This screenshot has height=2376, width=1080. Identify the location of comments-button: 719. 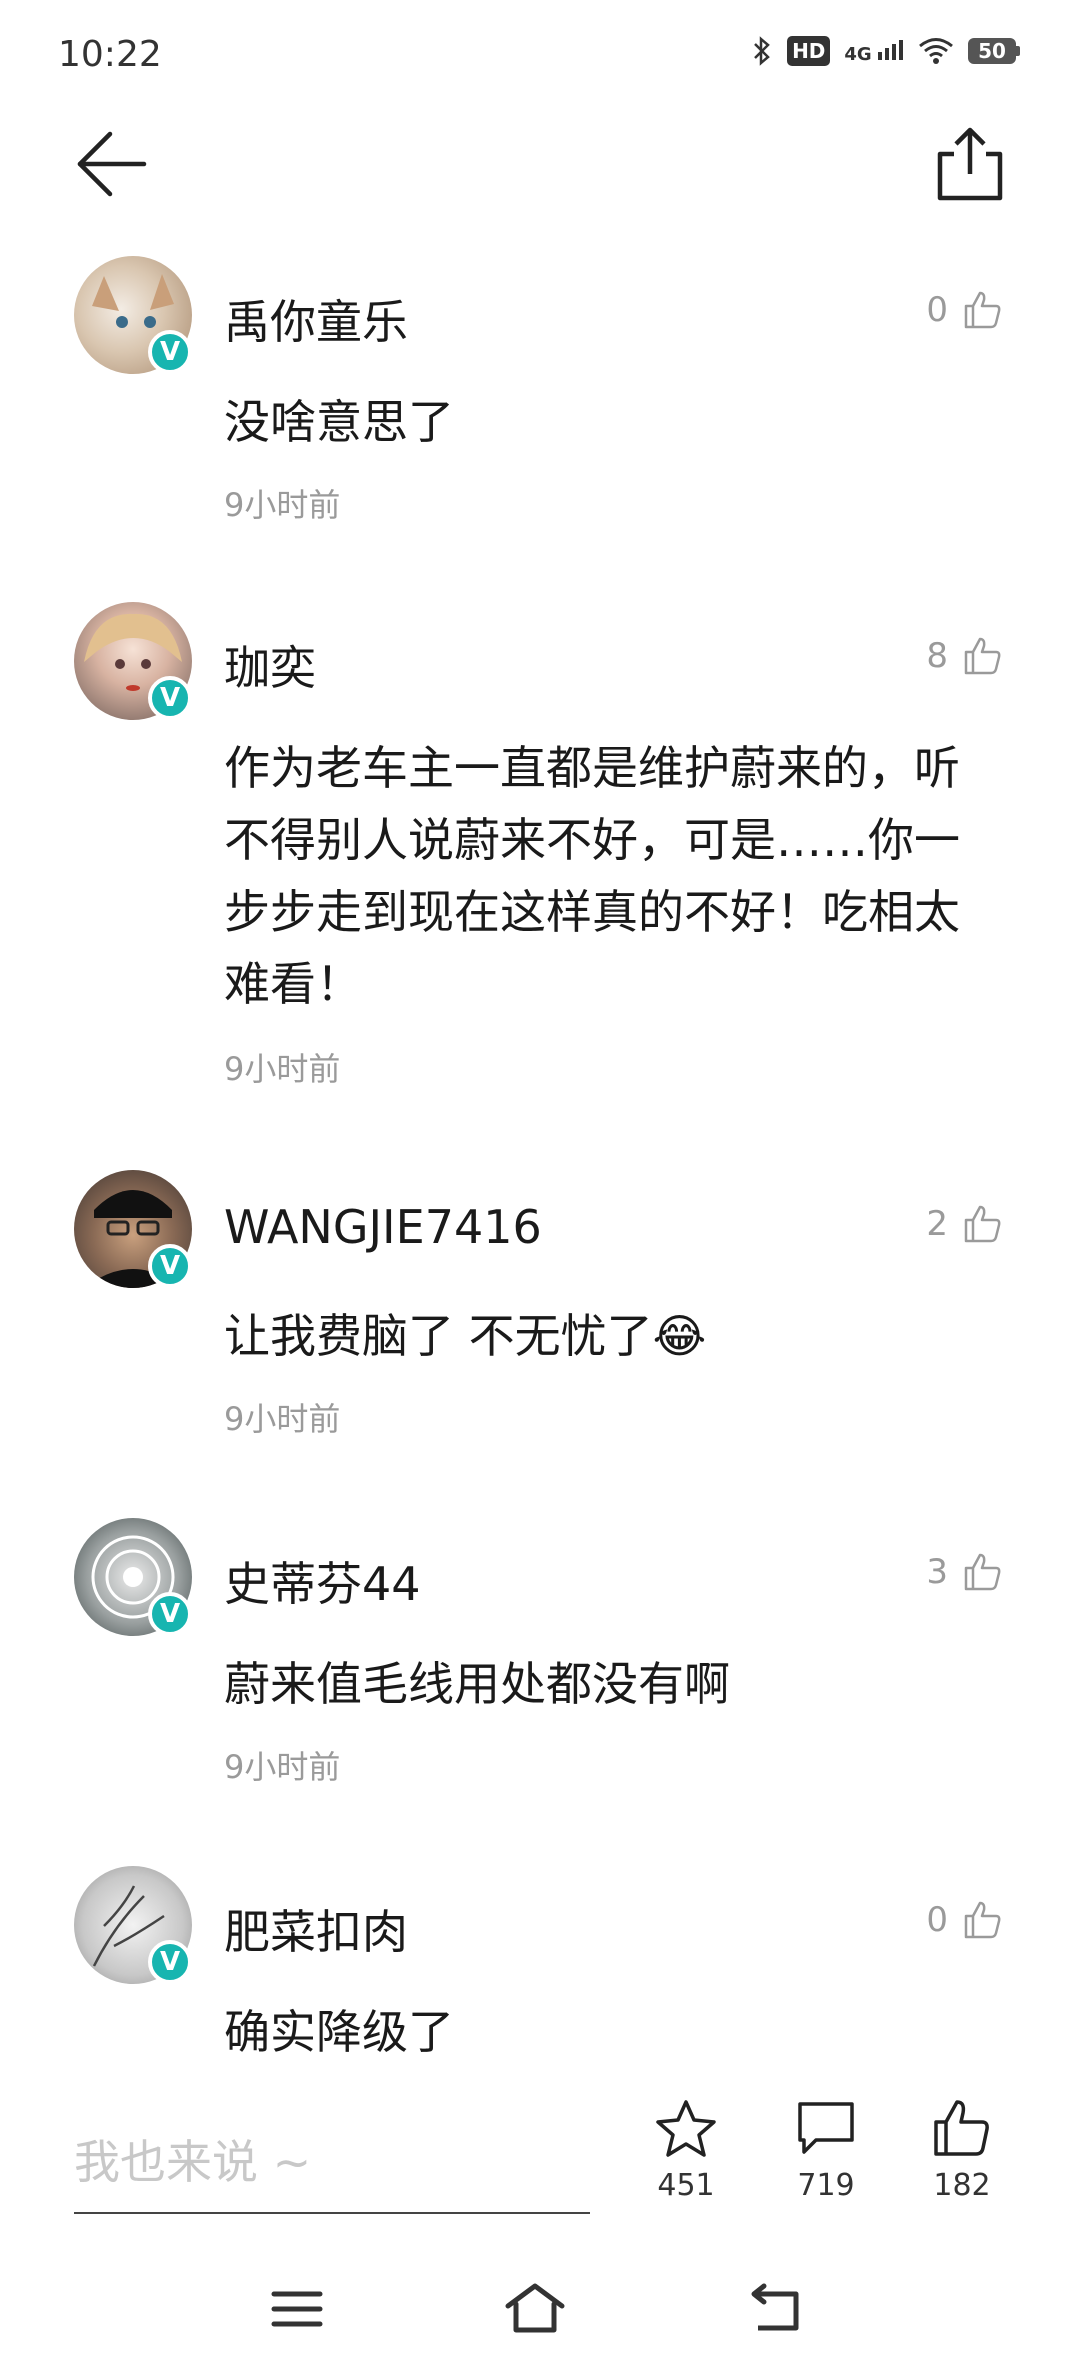
(826, 2150).